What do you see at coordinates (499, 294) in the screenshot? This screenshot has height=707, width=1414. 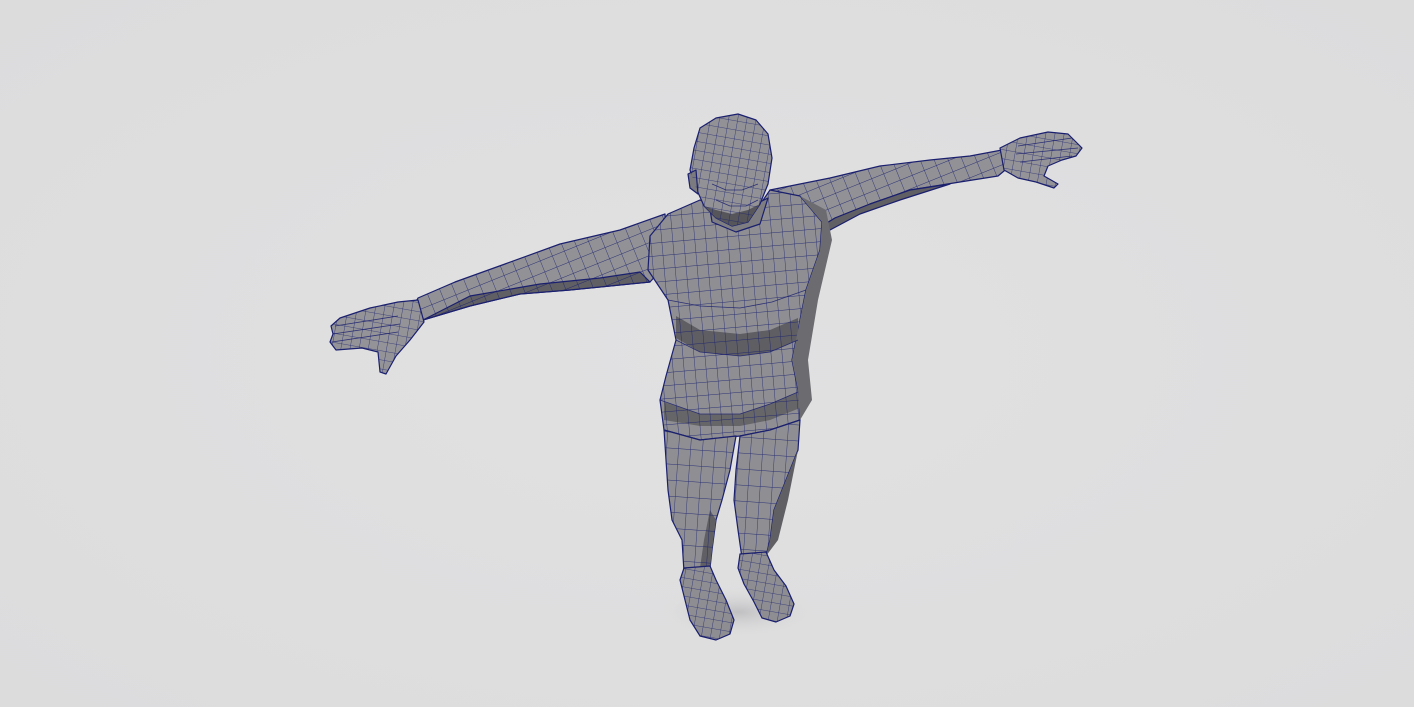 I see `left-arm-mesh` at bounding box center [499, 294].